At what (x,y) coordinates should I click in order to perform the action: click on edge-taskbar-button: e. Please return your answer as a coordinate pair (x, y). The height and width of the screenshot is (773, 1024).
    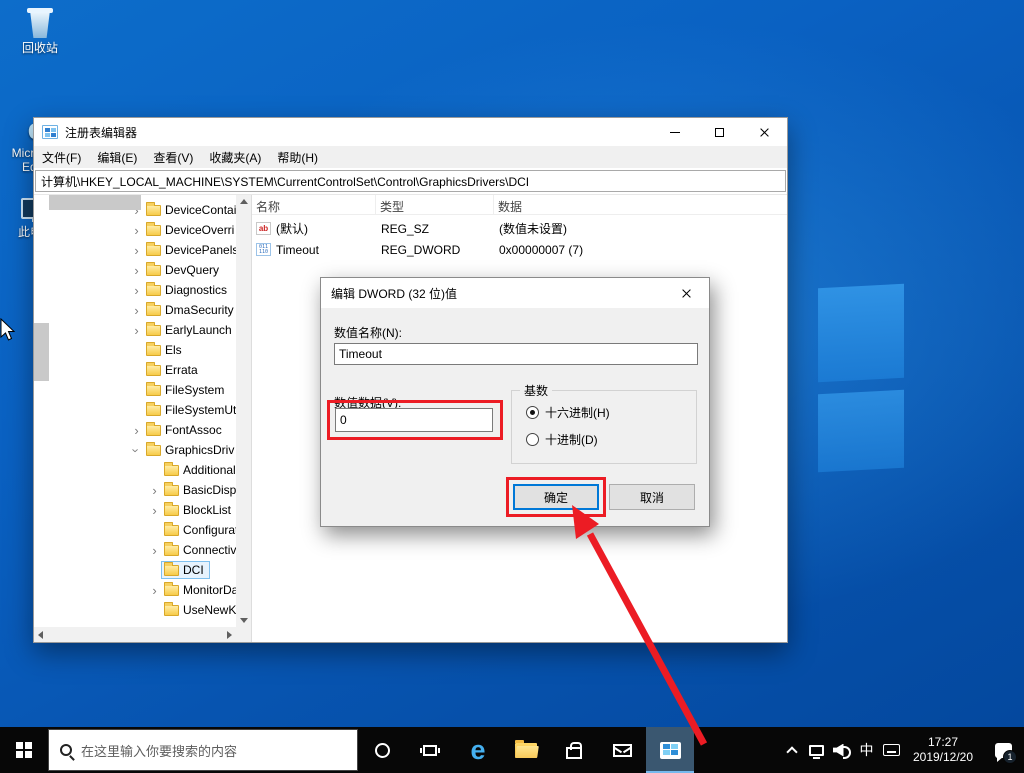
    Looking at the image, I should click on (478, 750).